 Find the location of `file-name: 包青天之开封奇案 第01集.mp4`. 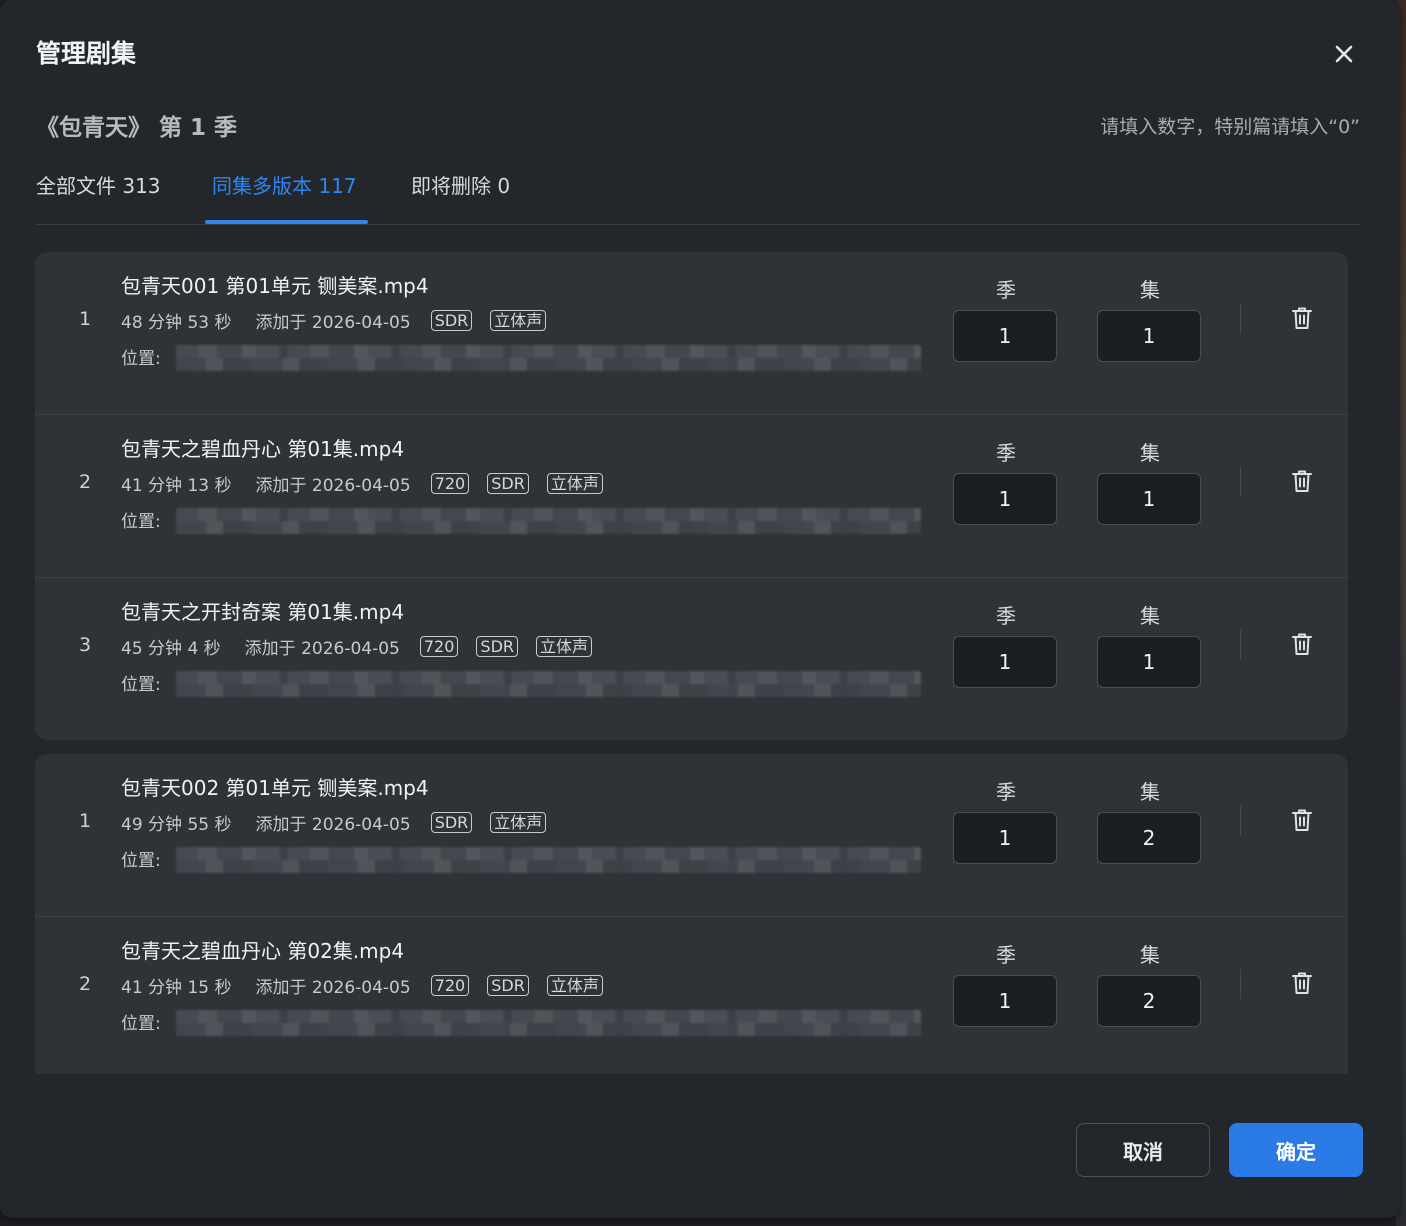

file-name: 包青天之开封奇案 第01集.mp4 is located at coordinates (263, 612).